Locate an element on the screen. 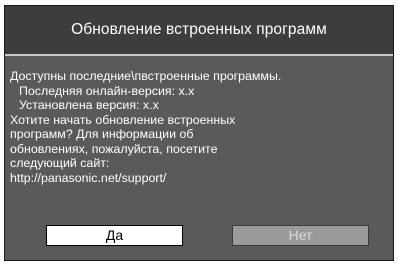 The image size is (398, 265). message-line-question-3: обновлениях, пожалуйста, посетите is located at coordinates (114, 148).